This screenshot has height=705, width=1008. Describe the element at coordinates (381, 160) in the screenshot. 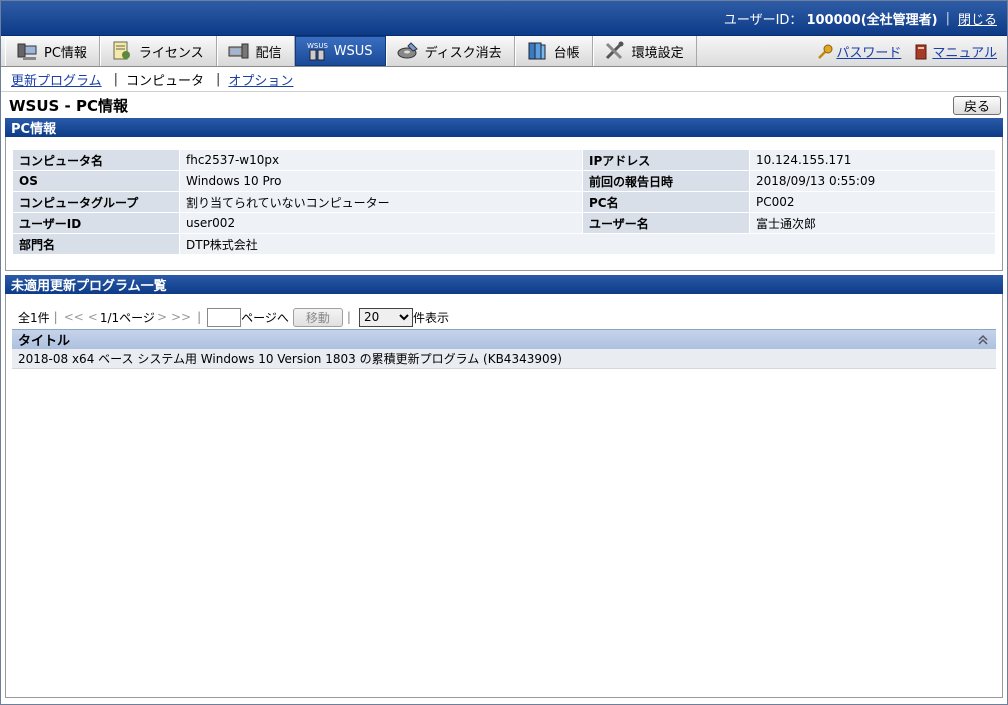

I see `computer-name-value: fhc2537-w10px` at that location.